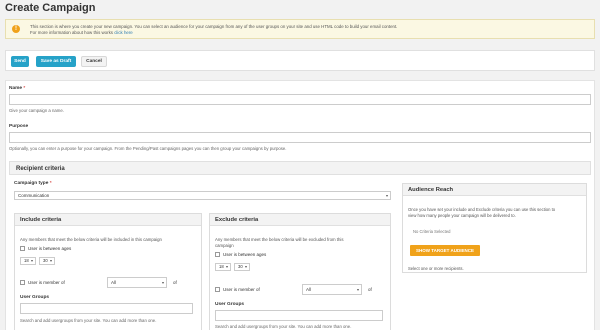 The height and width of the screenshot is (330, 600). I want to click on send-button: Send, so click(20, 61).